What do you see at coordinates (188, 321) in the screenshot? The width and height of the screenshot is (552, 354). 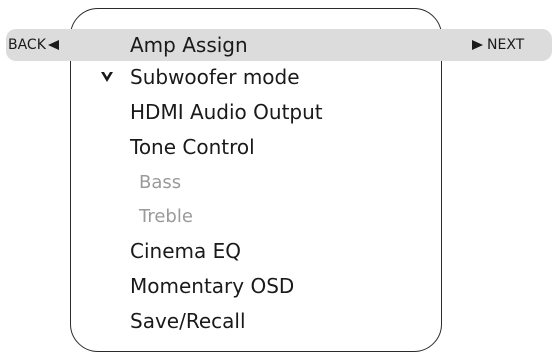 I see `menu-item-save-recall: Save/Recall` at bounding box center [188, 321].